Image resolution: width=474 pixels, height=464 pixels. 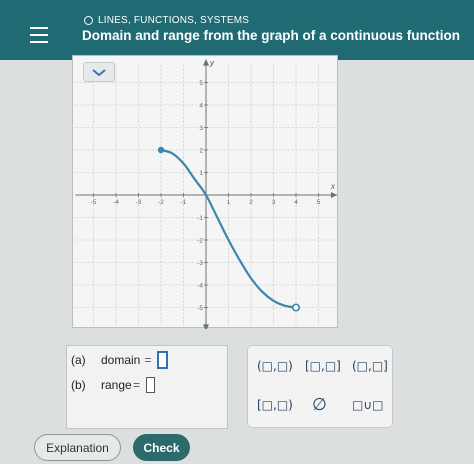 I want to click on closed-endpoint, so click(x=161, y=150).